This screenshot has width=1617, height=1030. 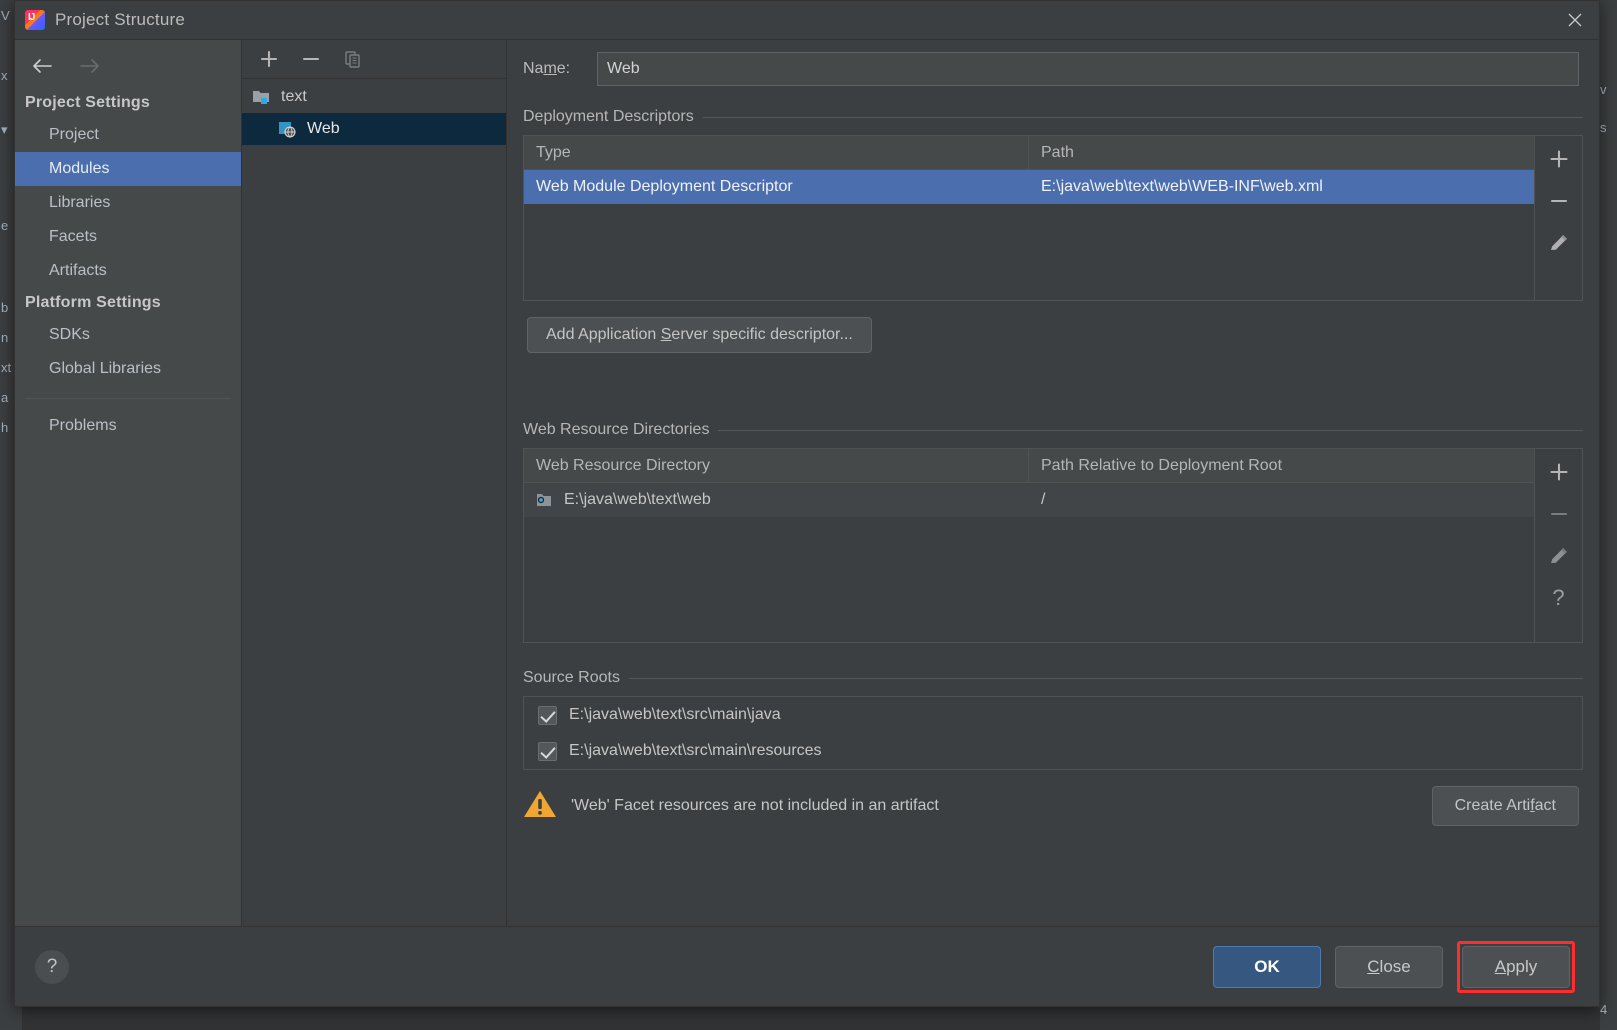 I want to click on list-item: E:\java\web\text\src\main\java, so click(x=1053, y=715).